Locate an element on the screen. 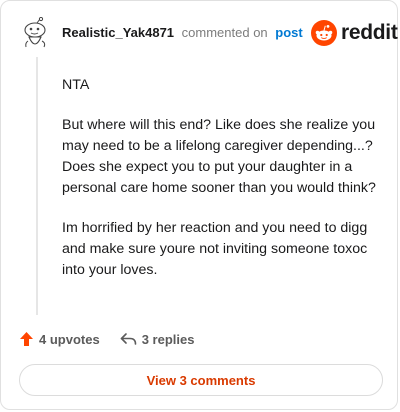 The height and width of the screenshot is (412, 400). username-link: Realistic_Yak4871 is located at coordinates (118, 32).